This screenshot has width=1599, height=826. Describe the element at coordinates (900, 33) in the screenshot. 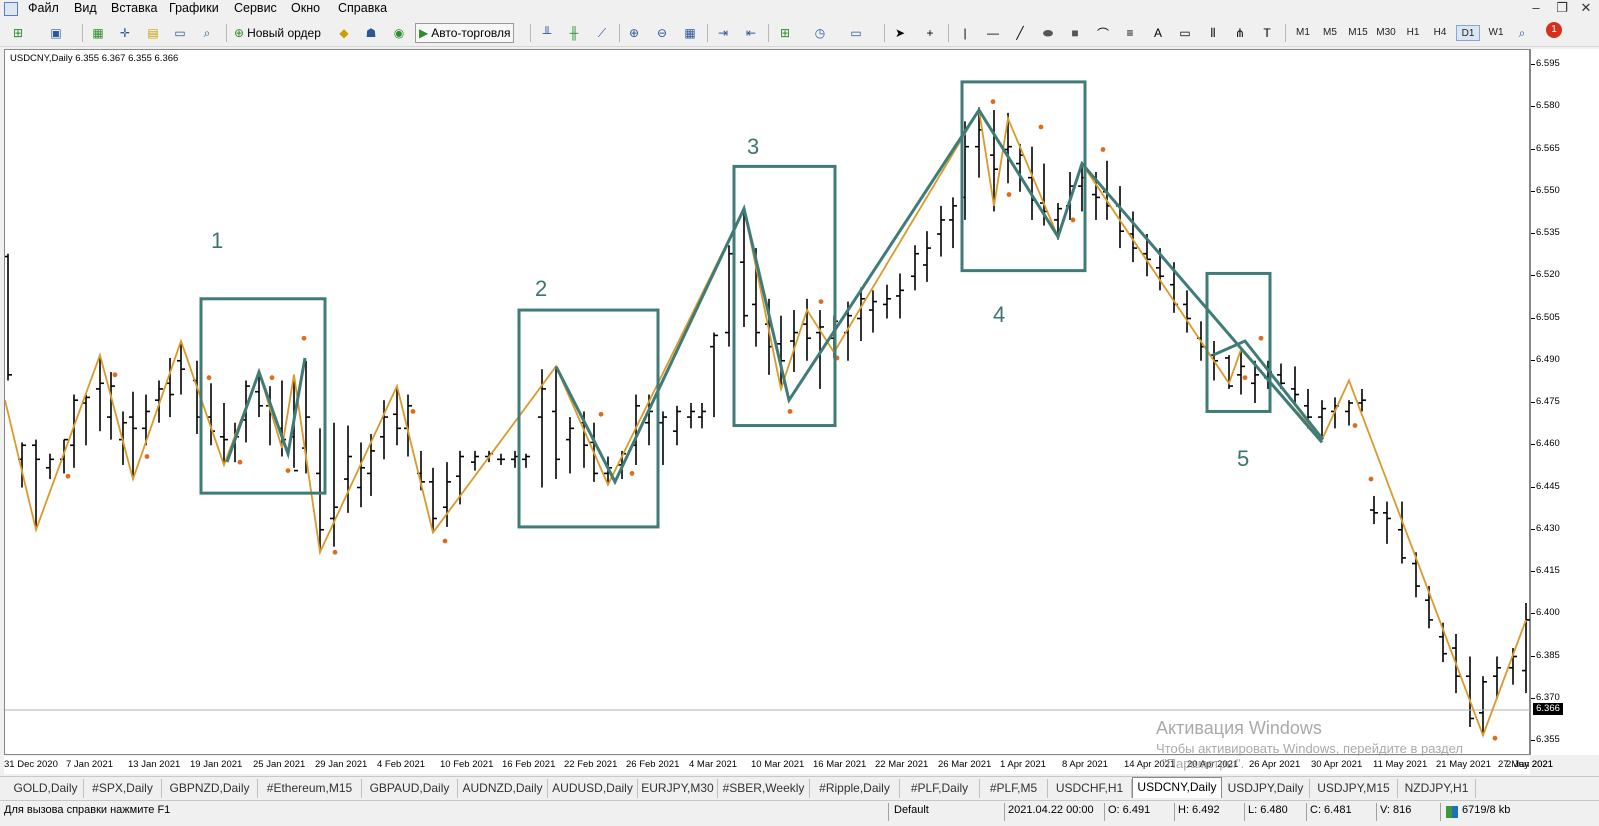

I see `cursor-icon: ➤` at that location.